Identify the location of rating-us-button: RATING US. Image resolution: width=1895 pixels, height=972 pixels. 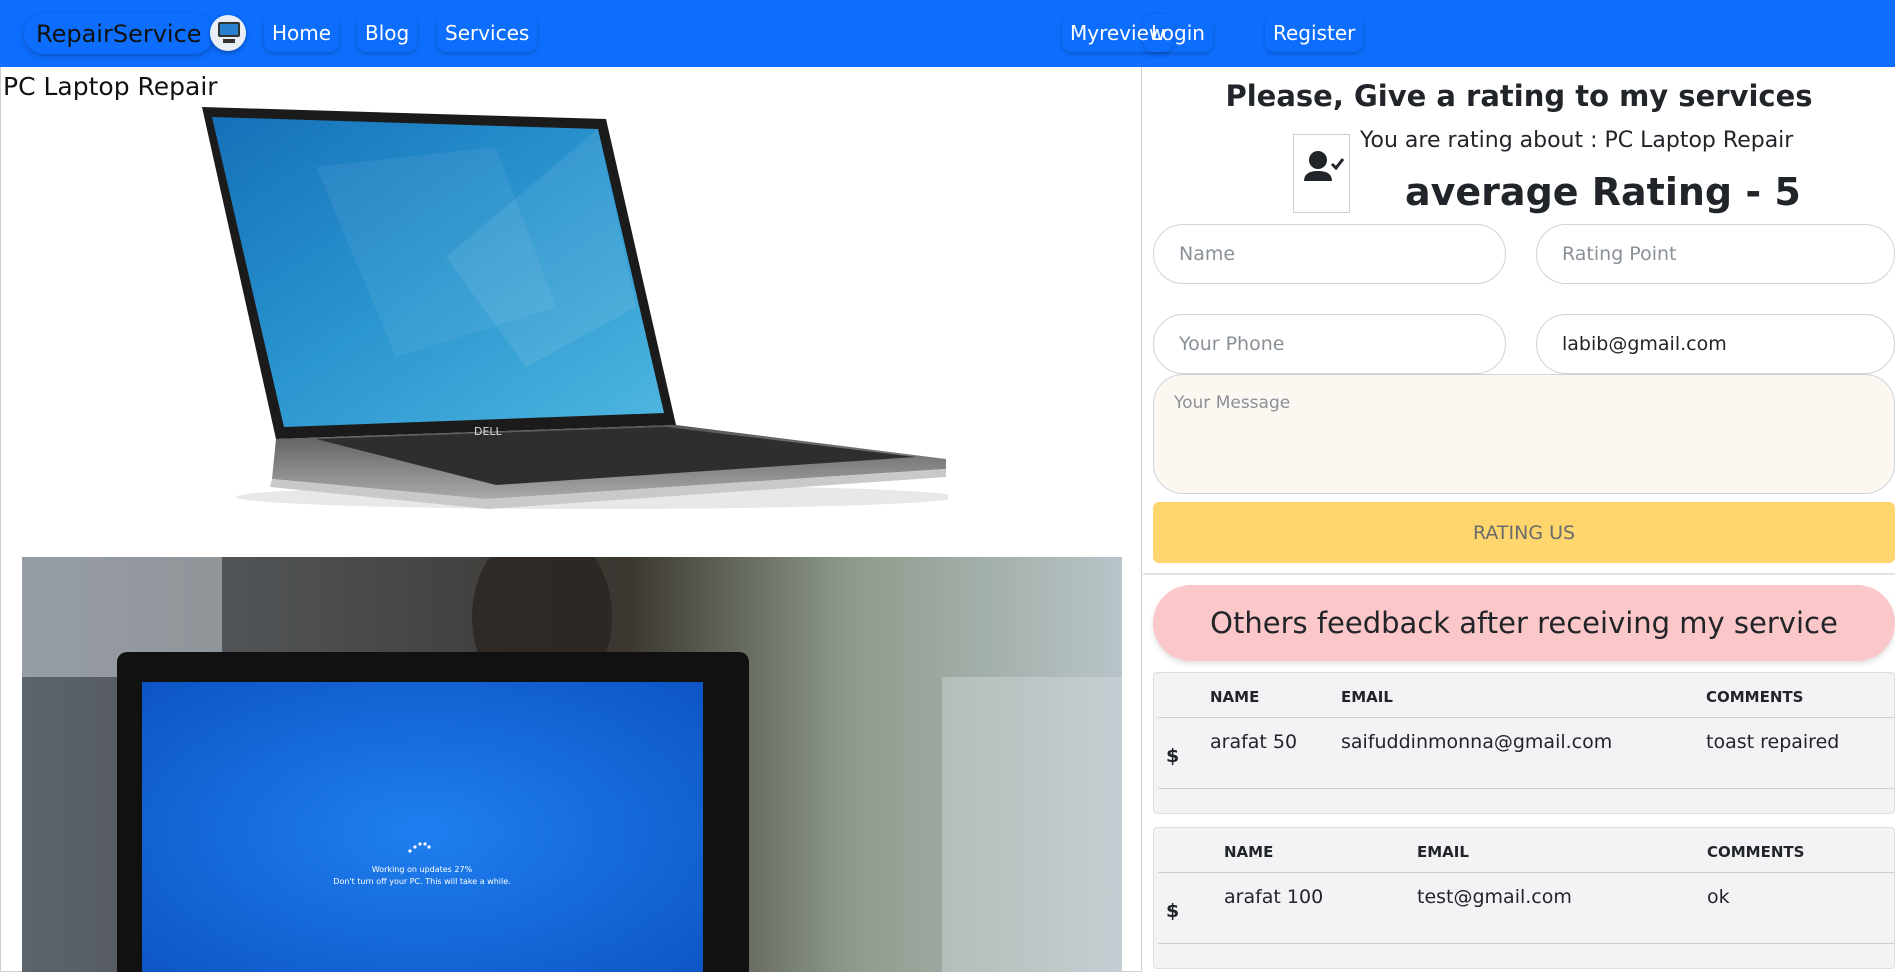
(1524, 532).